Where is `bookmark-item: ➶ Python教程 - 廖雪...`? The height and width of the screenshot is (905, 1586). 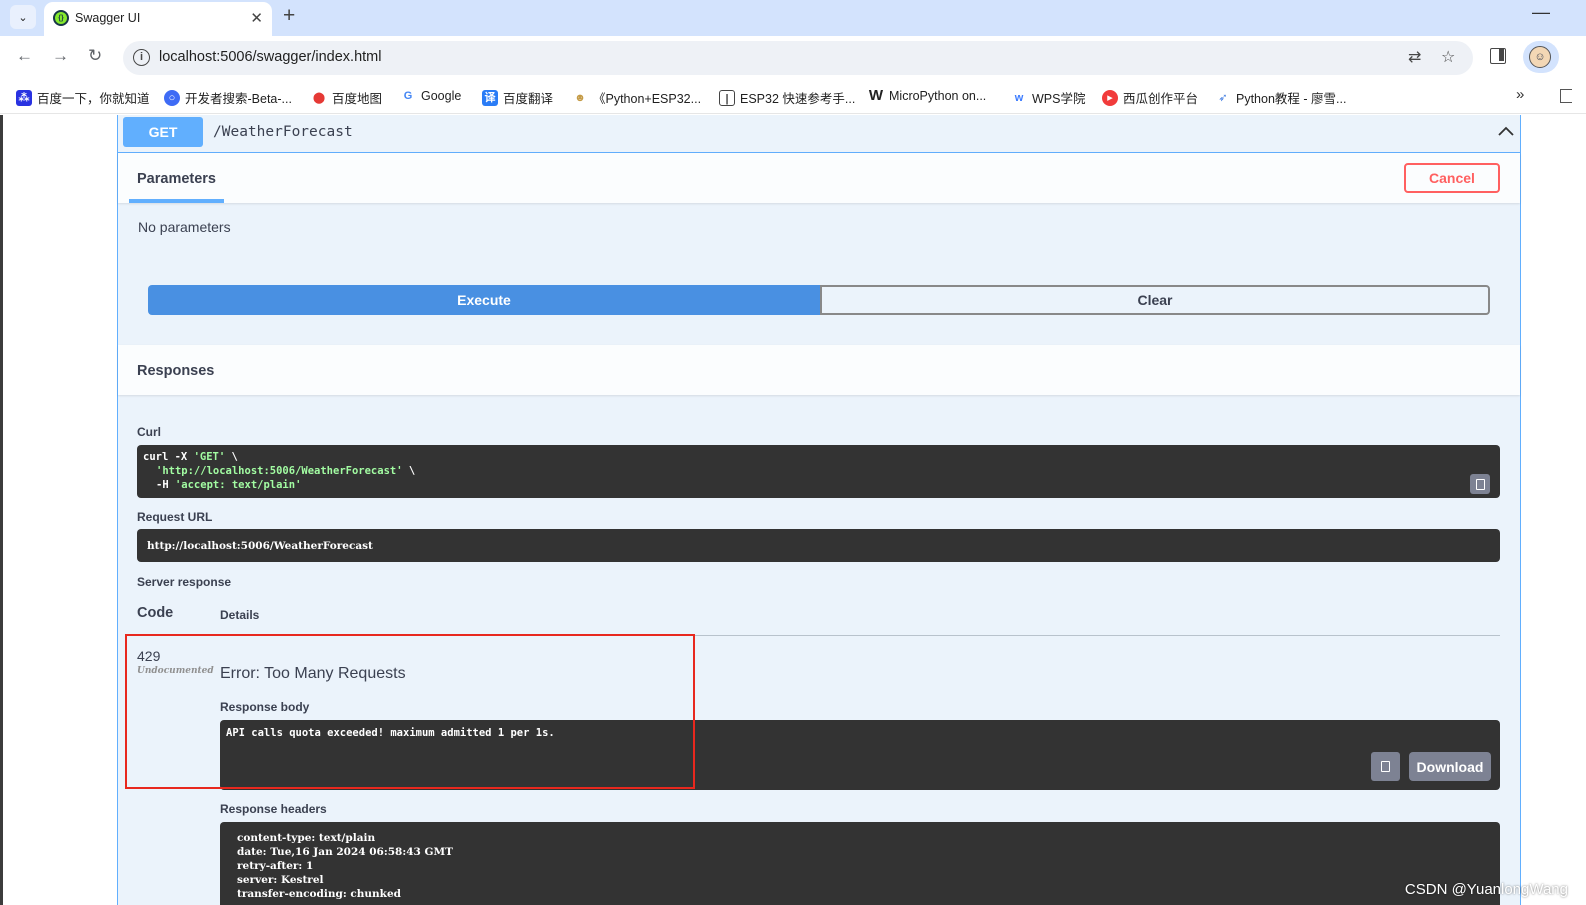 bookmark-item: ➶ Python教程 - 廖雪... is located at coordinates (1280, 97).